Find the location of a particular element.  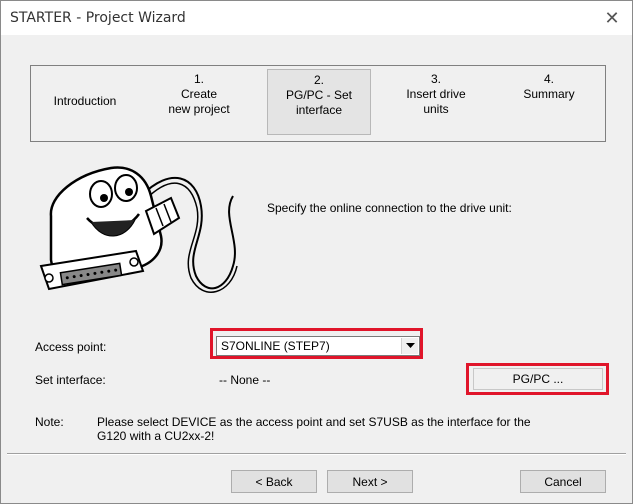

step-label: interface is located at coordinates (319, 110).